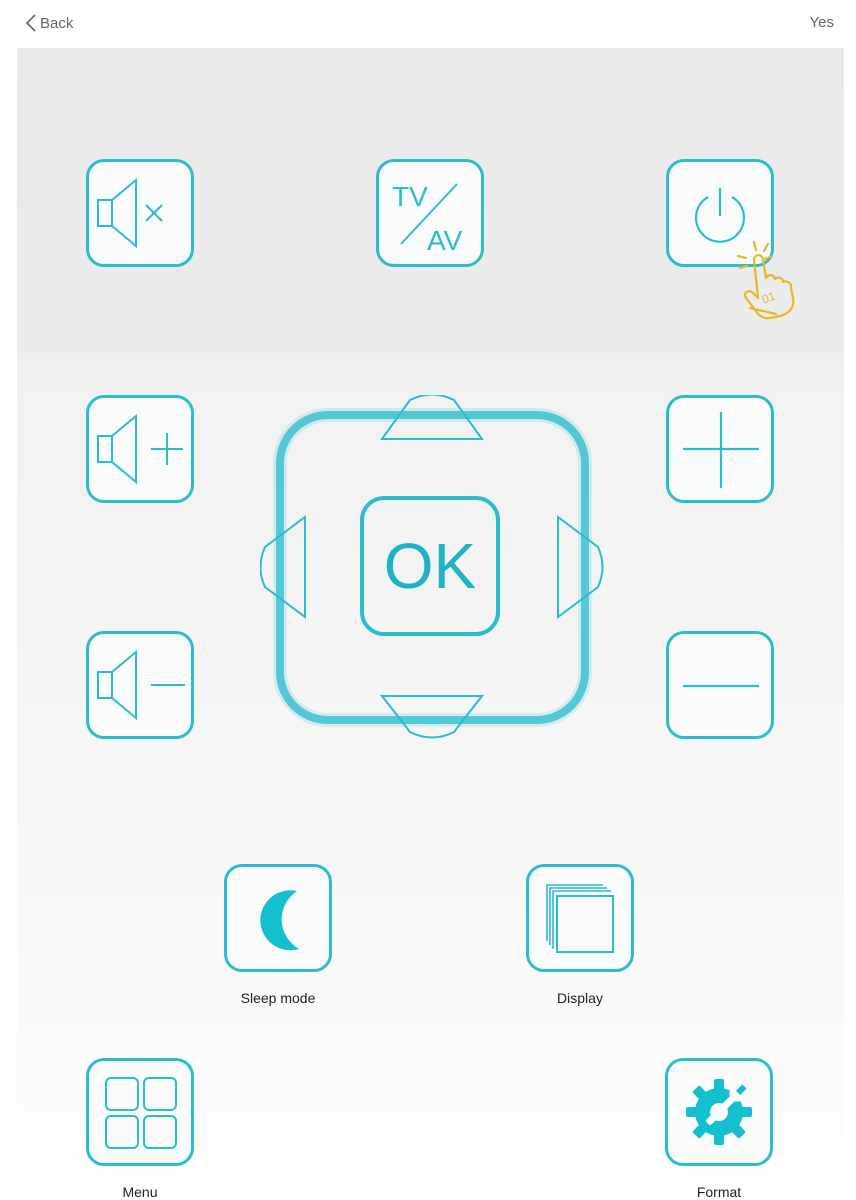  Describe the element at coordinates (278, 998) in the screenshot. I see `sleep-mode-label: Sleep mode` at that location.